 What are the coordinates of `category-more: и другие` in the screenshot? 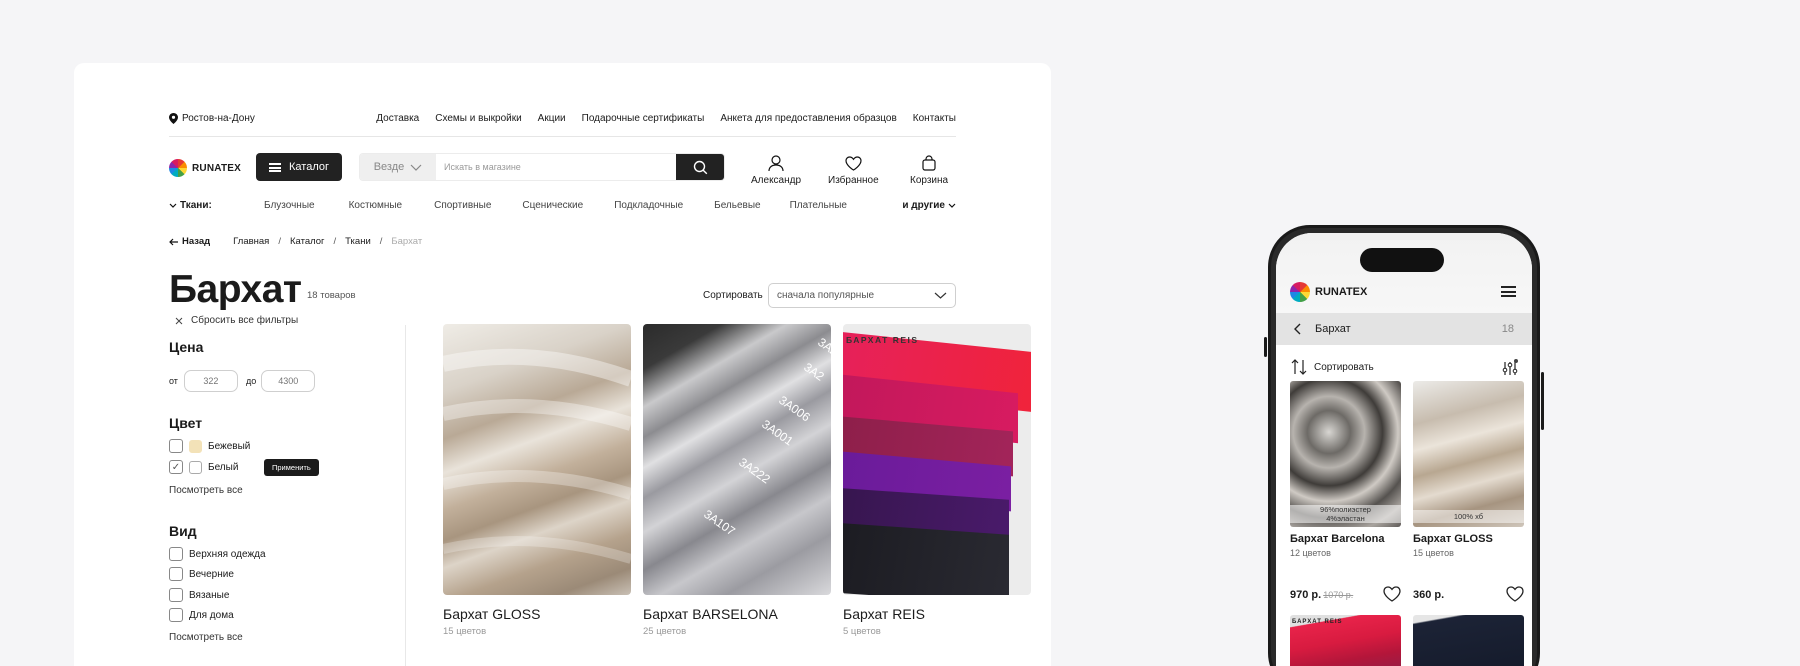 It's located at (929, 205).